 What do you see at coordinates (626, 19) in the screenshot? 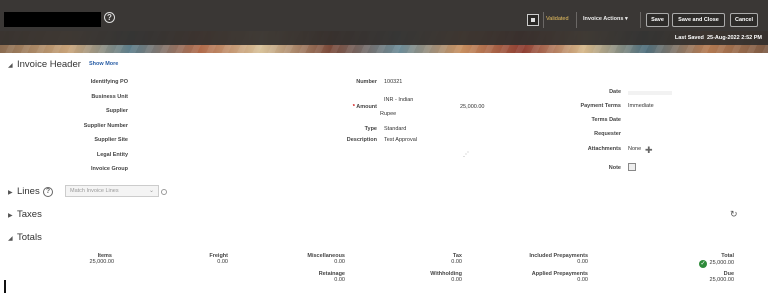
I see `chevron-down-icon: ▾` at bounding box center [626, 19].